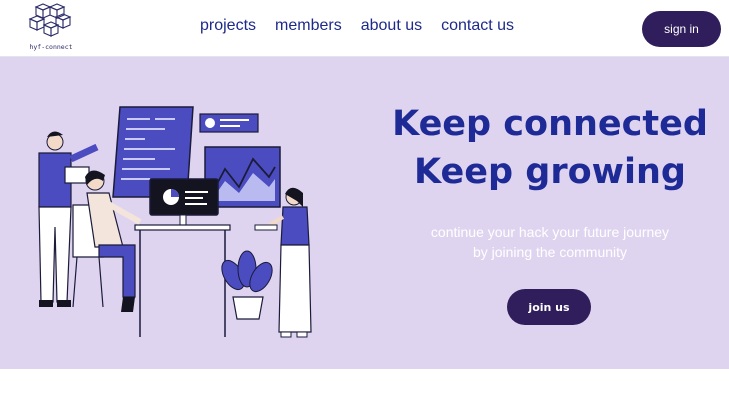  I want to click on site-logo: hyf-connect, so click(51, 28).